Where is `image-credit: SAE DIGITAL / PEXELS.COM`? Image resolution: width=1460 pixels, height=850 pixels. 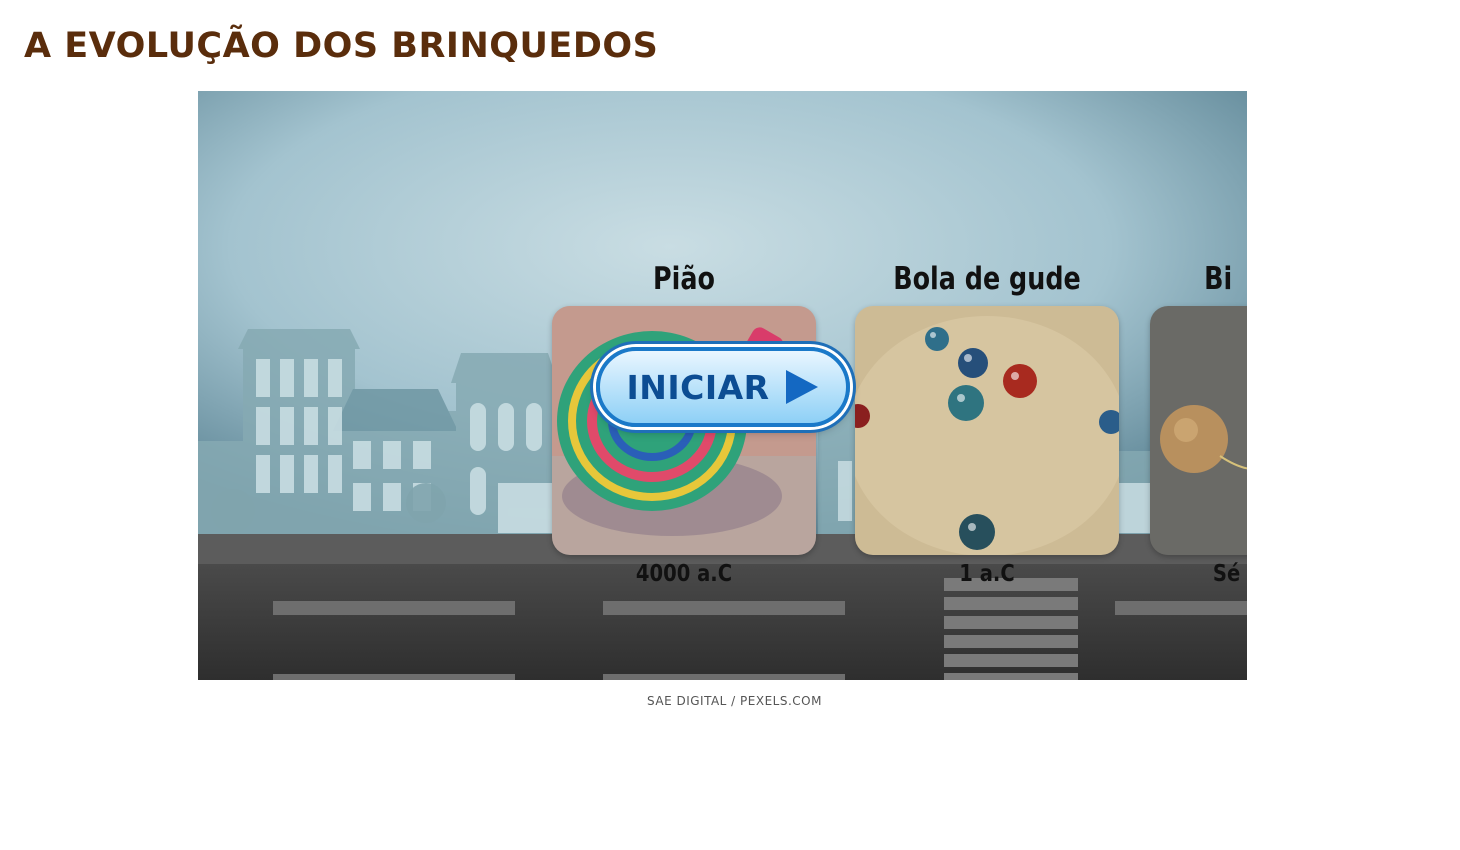 image-credit: SAE DIGITAL / PEXELS.COM is located at coordinates (734, 701).